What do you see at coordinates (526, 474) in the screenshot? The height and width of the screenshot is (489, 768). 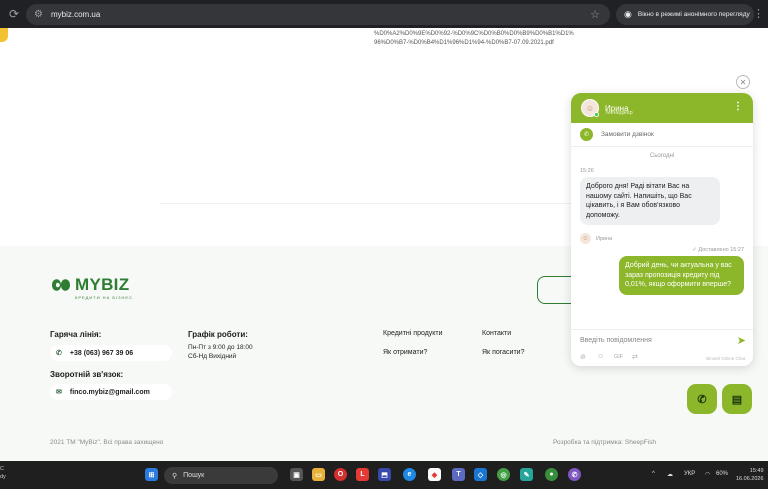 I see `app-cyan-icon: ✎` at bounding box center [526, 474].